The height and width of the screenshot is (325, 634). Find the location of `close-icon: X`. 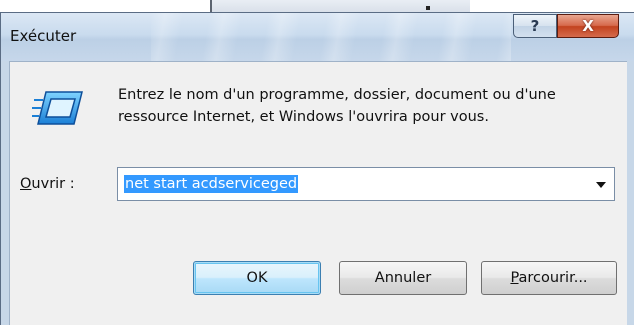

close-icon: X is located at coordinates (588, 26).